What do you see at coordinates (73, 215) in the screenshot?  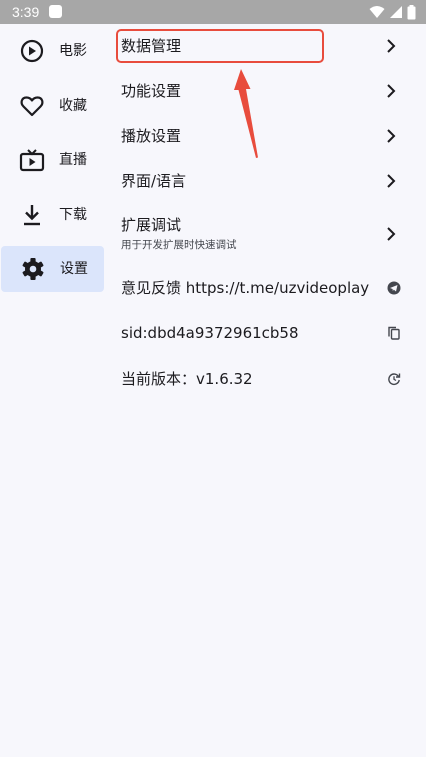 I see `rail-item-label: 下载` at bounding box center [73, 215].